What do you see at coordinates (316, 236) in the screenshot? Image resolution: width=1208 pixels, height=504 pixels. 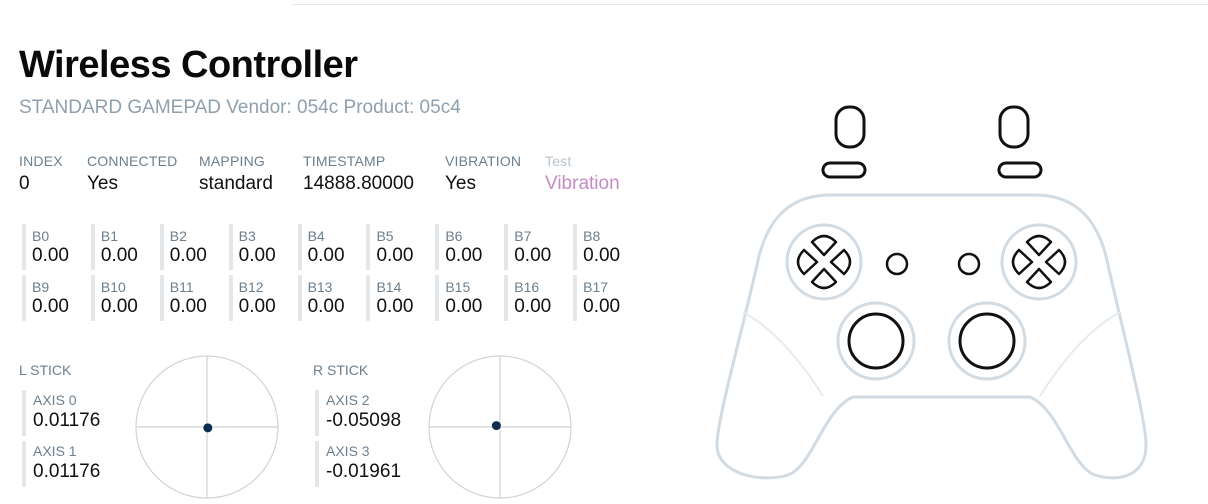 I see `button-label: B4` at bounding box center [316, 236].